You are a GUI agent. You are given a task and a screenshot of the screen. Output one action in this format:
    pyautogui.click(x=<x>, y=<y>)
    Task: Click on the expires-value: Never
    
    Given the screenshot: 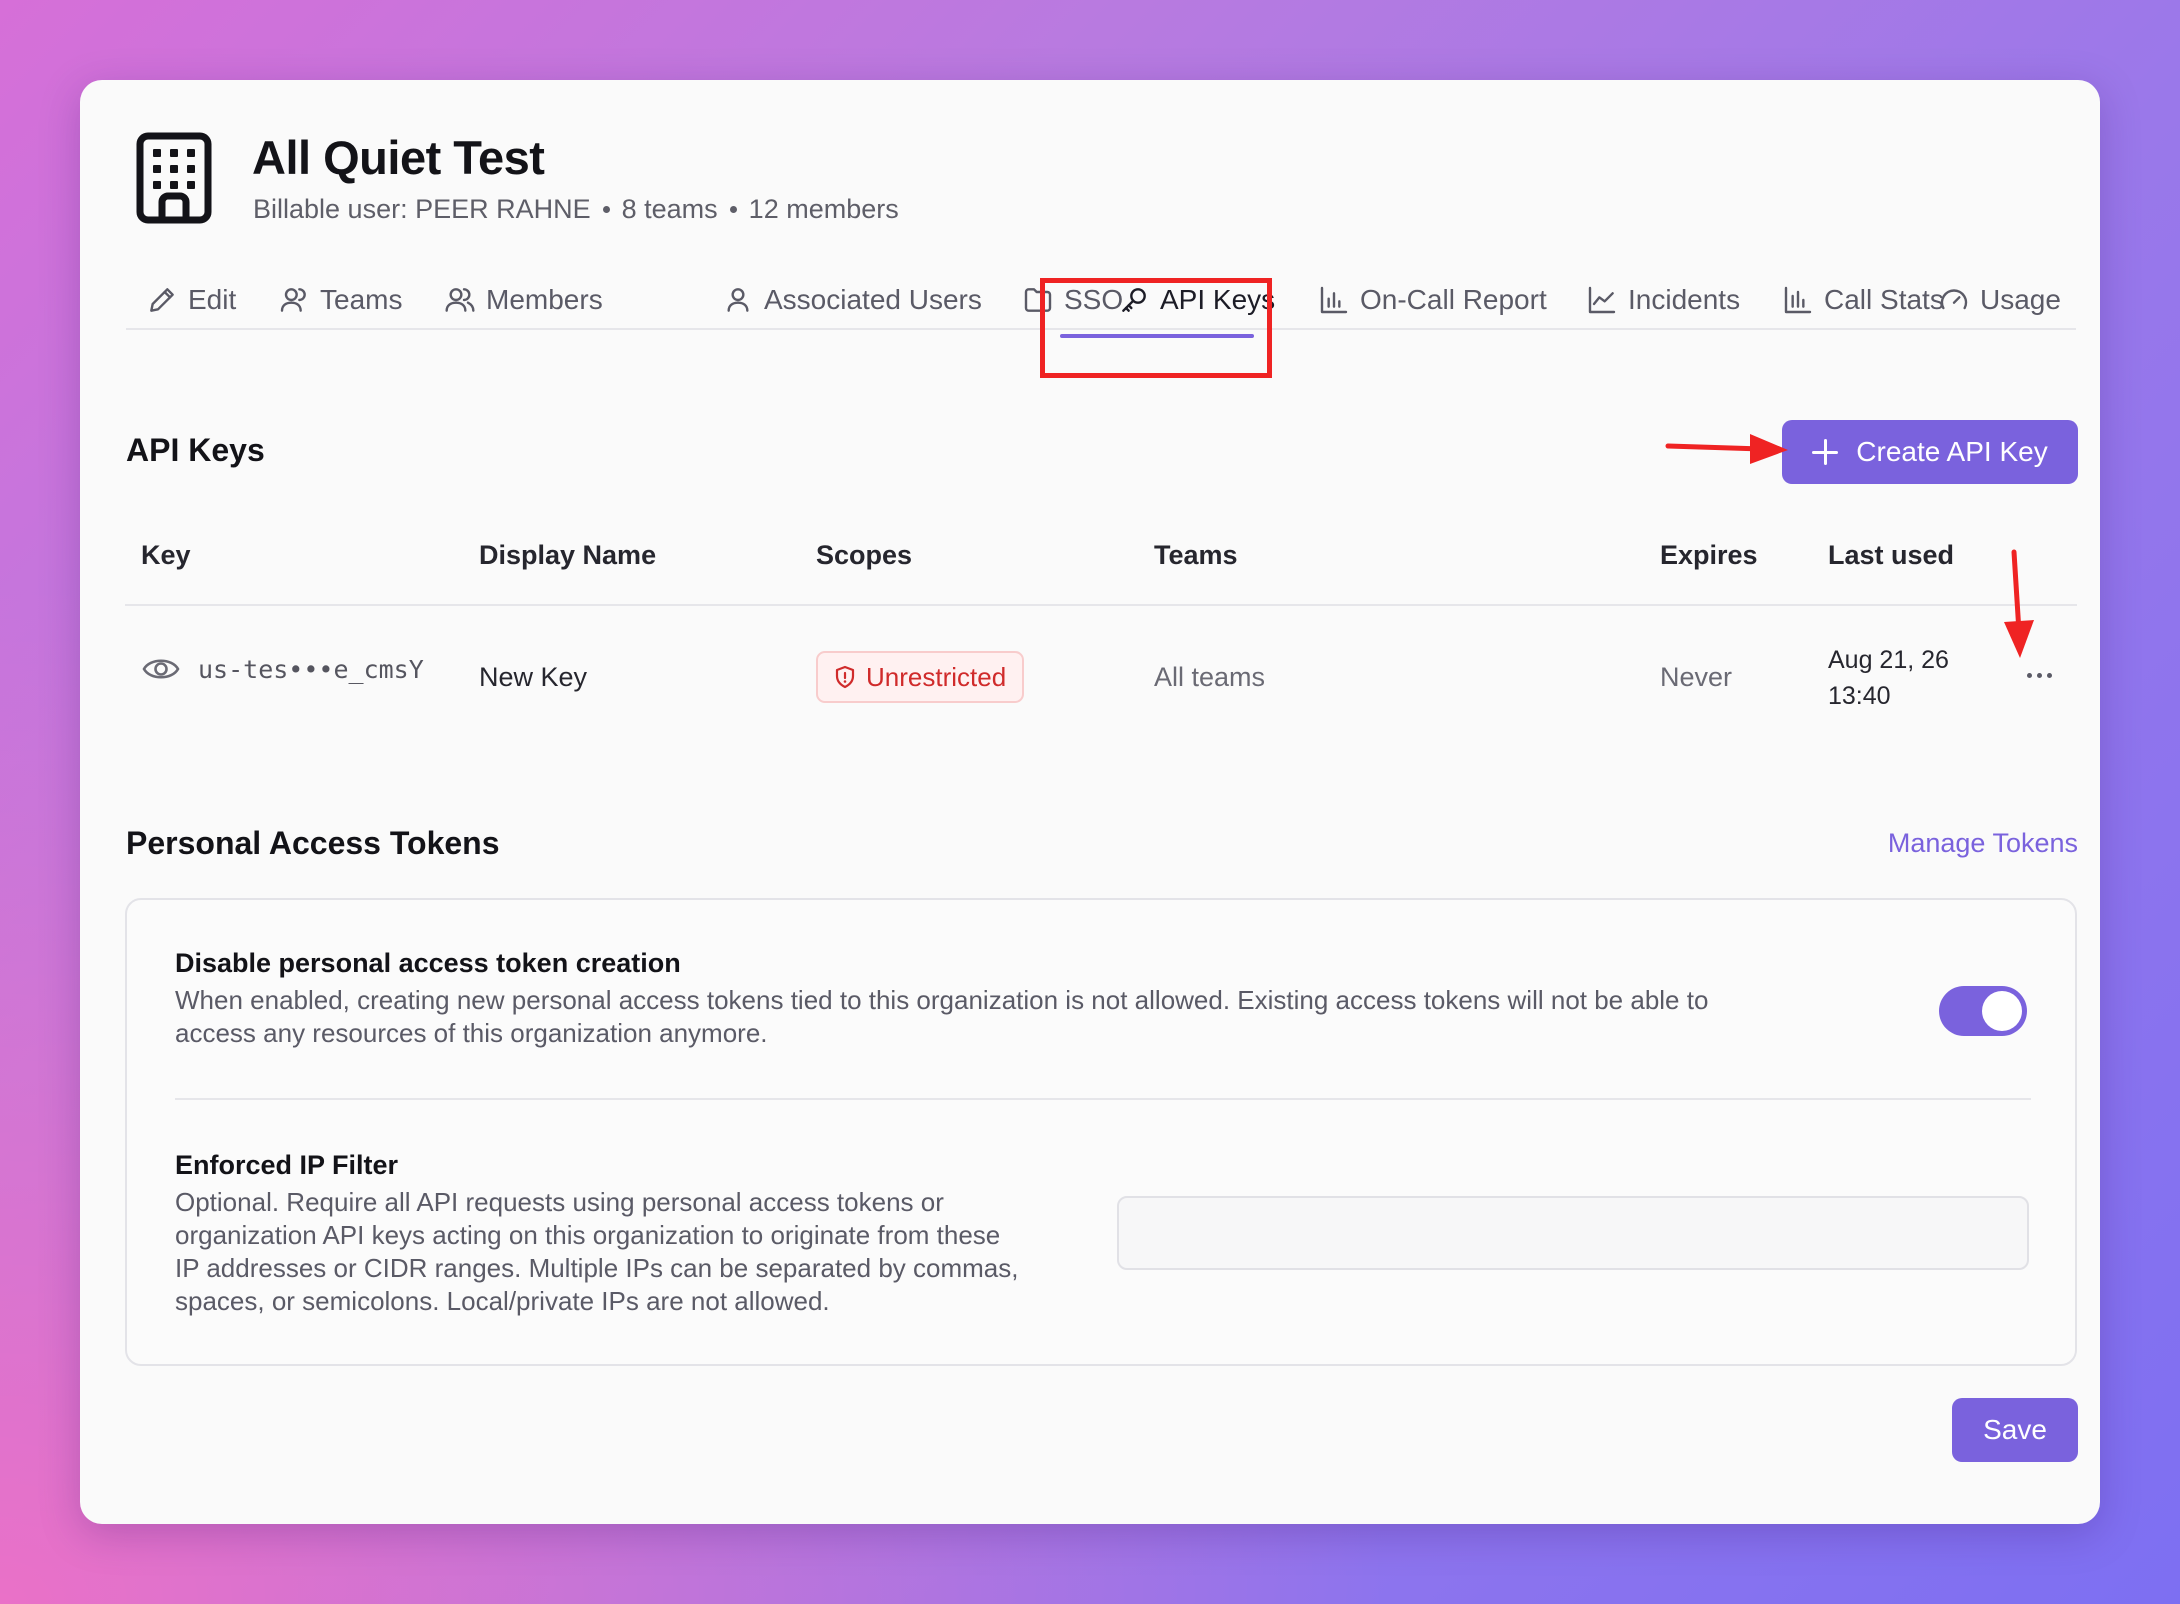 What is the action you would take?
    pyautogui.click(x=1696, y=677)
    